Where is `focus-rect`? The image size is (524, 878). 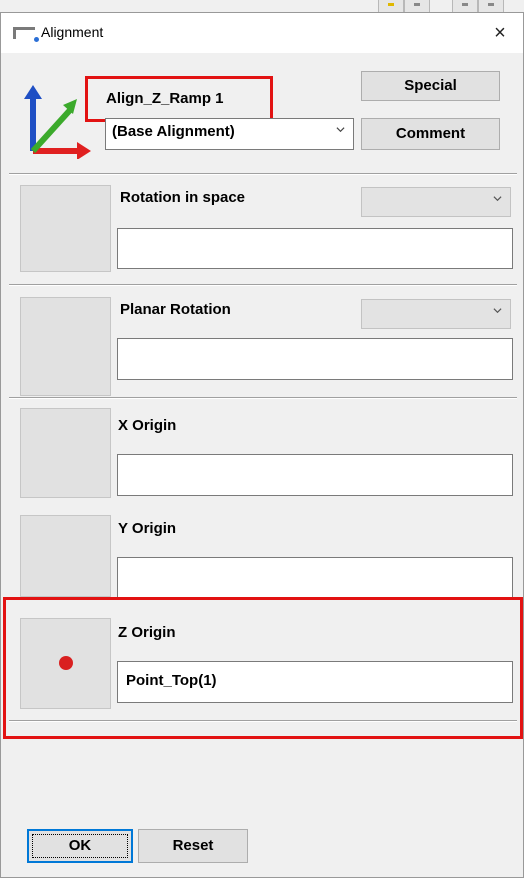 focus-rect is located at coordinates (80, 846).